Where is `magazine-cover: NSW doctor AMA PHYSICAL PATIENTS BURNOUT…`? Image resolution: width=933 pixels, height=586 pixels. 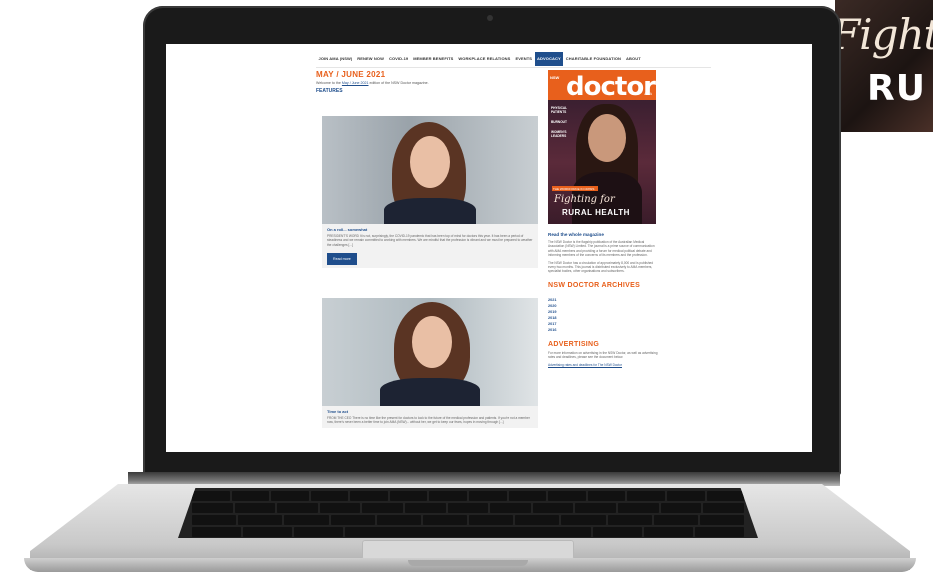
magazine-cover: NSW doctor AMA PHYSICAL PATIENTS BURNOUT… is located at coordinates (602, 147).